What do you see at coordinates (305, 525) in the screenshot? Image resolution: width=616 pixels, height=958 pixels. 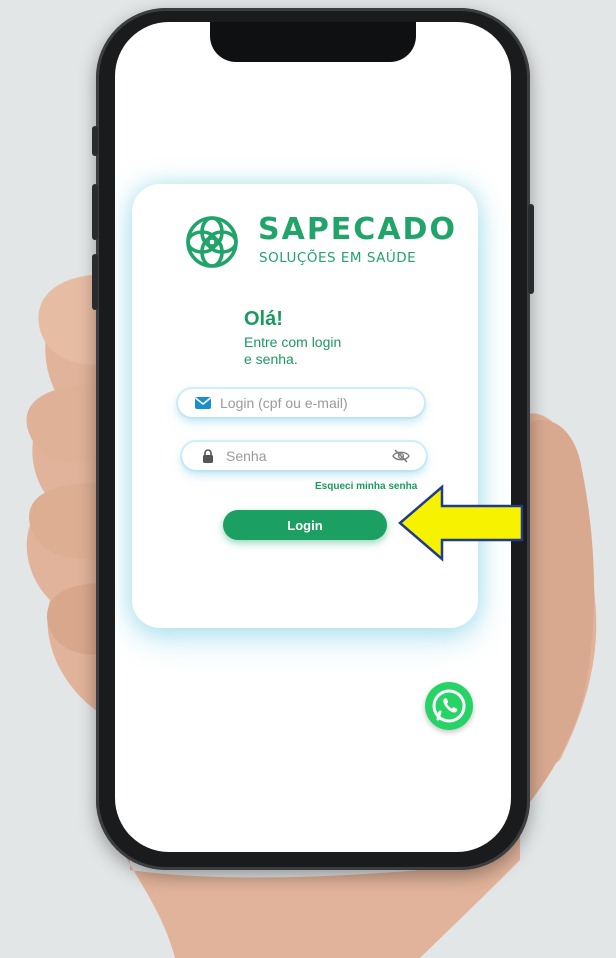 I see `login-button: Login` at bounding box center [305, 525].